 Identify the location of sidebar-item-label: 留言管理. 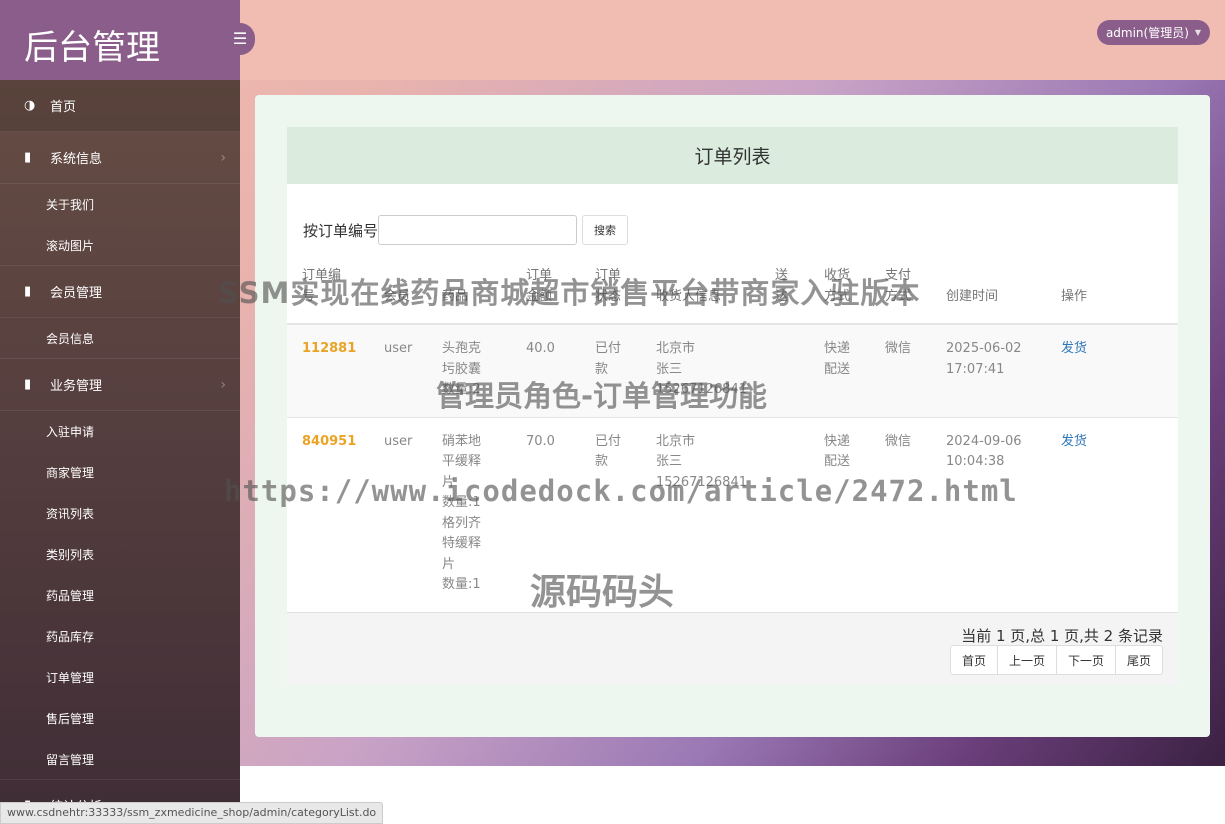
(70, 759).